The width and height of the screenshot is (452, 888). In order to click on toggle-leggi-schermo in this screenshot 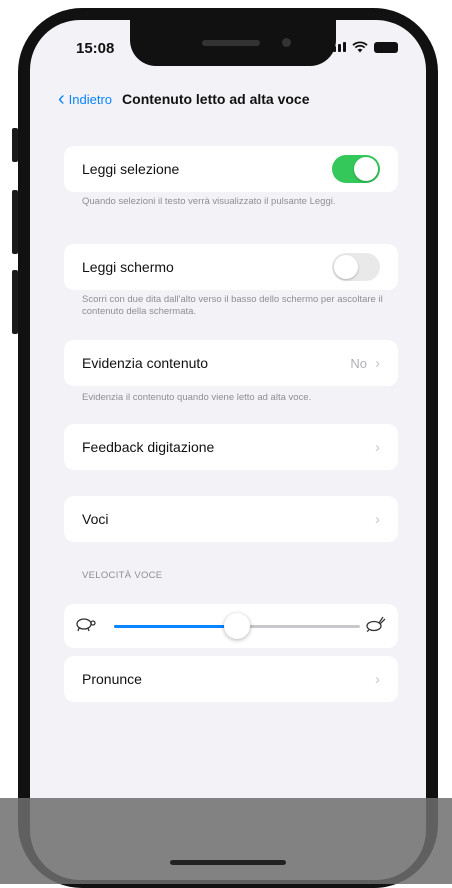, I will do `click(356, 267)`.